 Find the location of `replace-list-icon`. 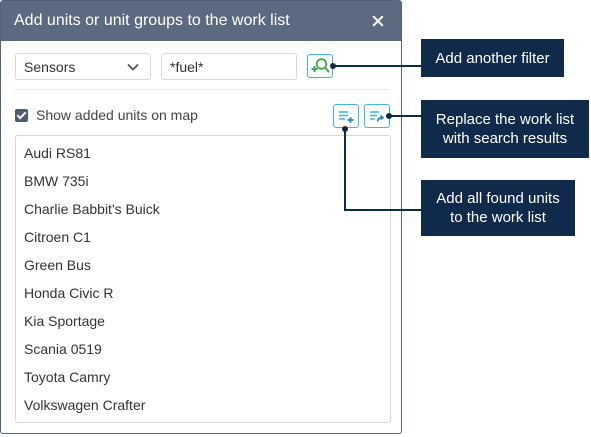

replace-list-icon is located at coordinates (377, 116).